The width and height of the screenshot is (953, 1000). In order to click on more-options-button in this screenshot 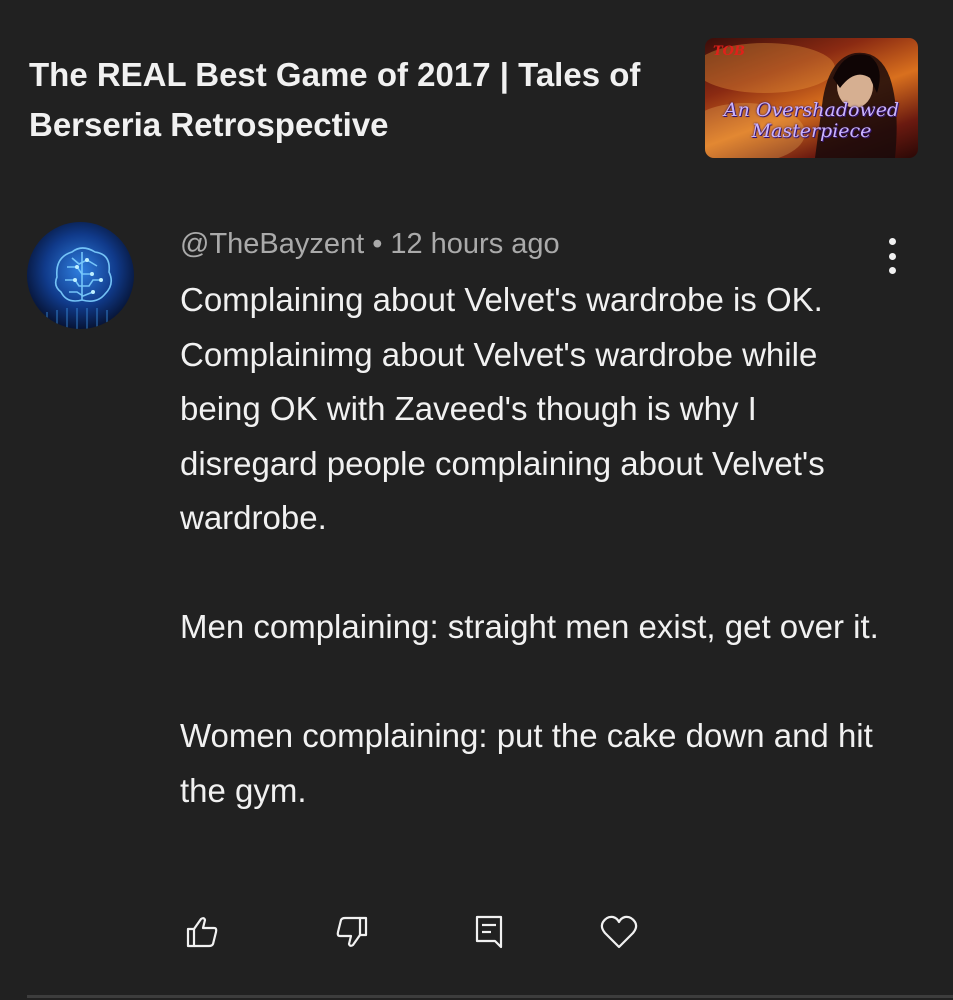, I will do `click(892, 256)`.